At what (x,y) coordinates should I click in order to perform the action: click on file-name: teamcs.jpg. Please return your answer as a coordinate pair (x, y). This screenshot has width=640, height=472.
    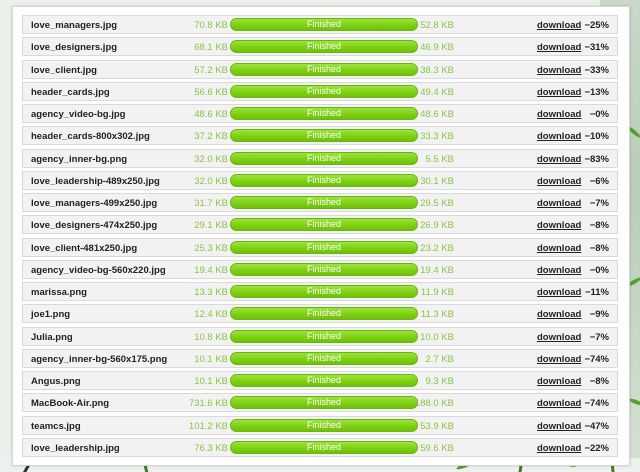
    Looking at the image, I should click on (56, 426).